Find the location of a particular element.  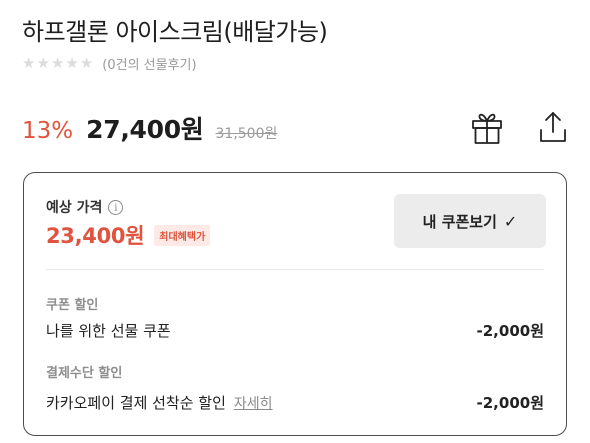

coupon-discount-amount: -2,000원 is located at coordinates (510, 331).